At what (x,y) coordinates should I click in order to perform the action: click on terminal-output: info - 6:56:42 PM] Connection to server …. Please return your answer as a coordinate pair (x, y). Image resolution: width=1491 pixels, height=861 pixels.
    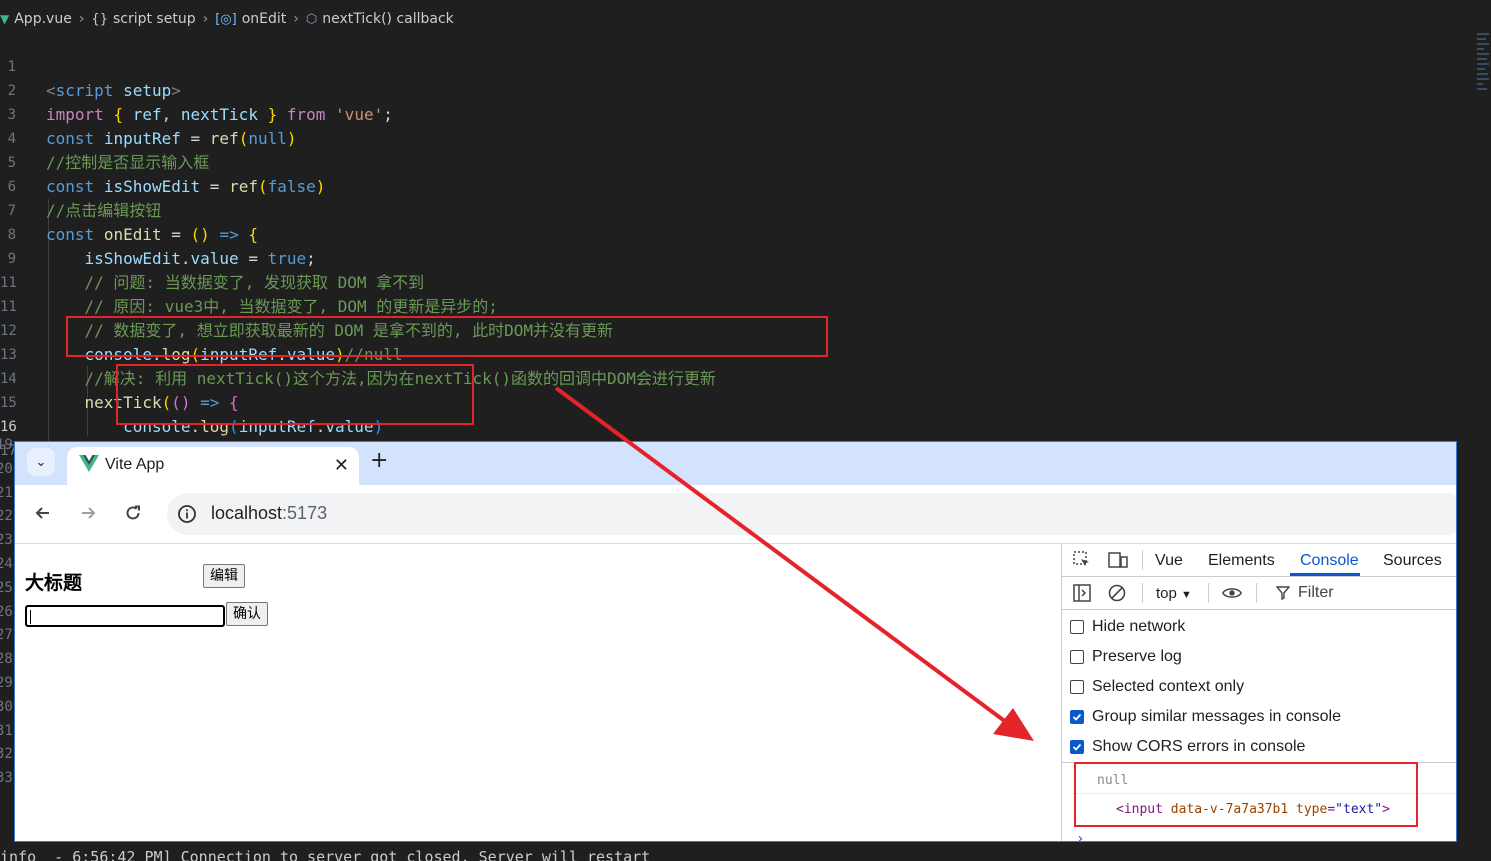
    Looking at the image, I should click on (325, 854).